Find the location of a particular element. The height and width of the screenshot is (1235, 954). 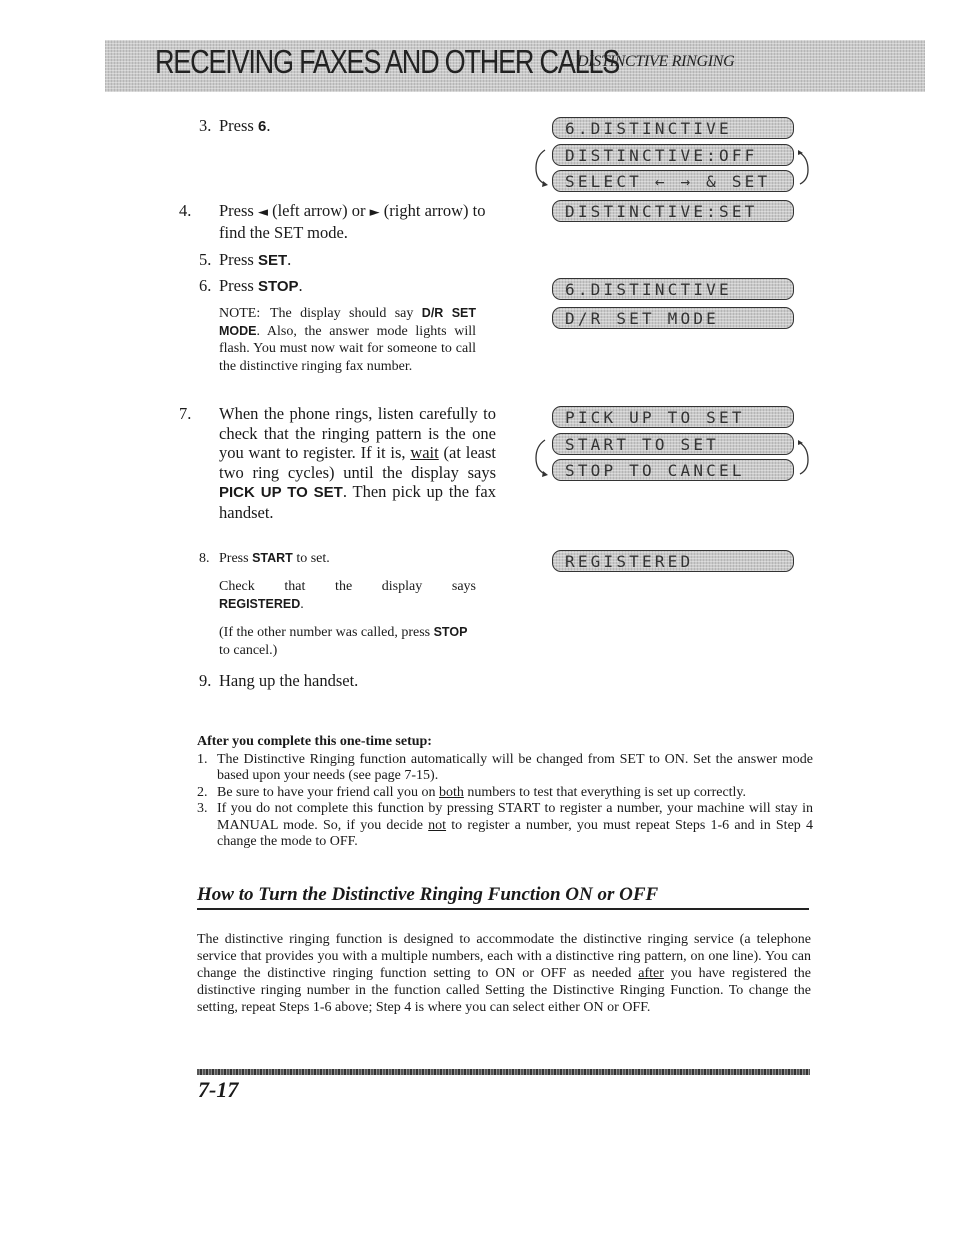

key-label: PICK UP TO SET is located at coordinates (281, 492).